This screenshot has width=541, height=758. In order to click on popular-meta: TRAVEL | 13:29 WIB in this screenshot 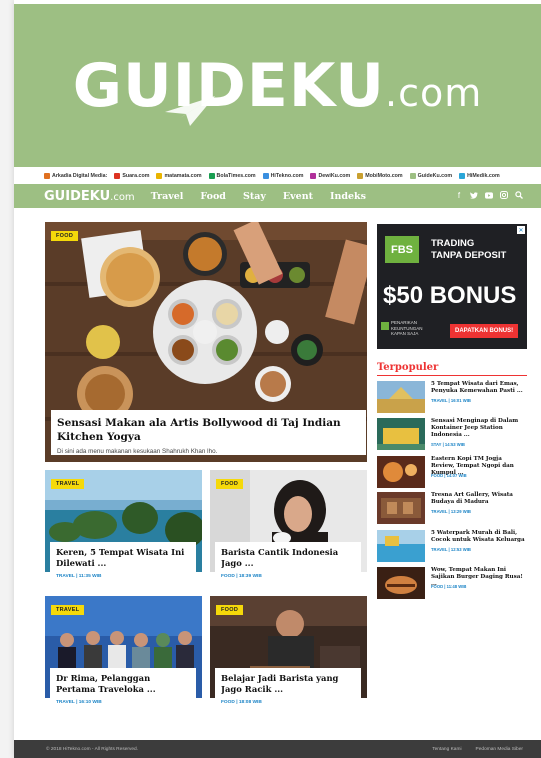, I will do `click(451, 511)`.